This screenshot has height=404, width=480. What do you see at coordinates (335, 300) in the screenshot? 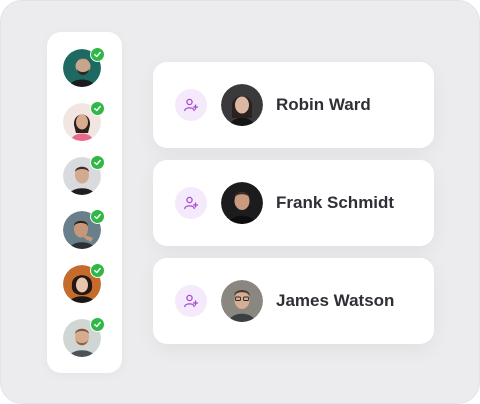
I see `contact-name: James Watson` at bounding box center [335, 300].